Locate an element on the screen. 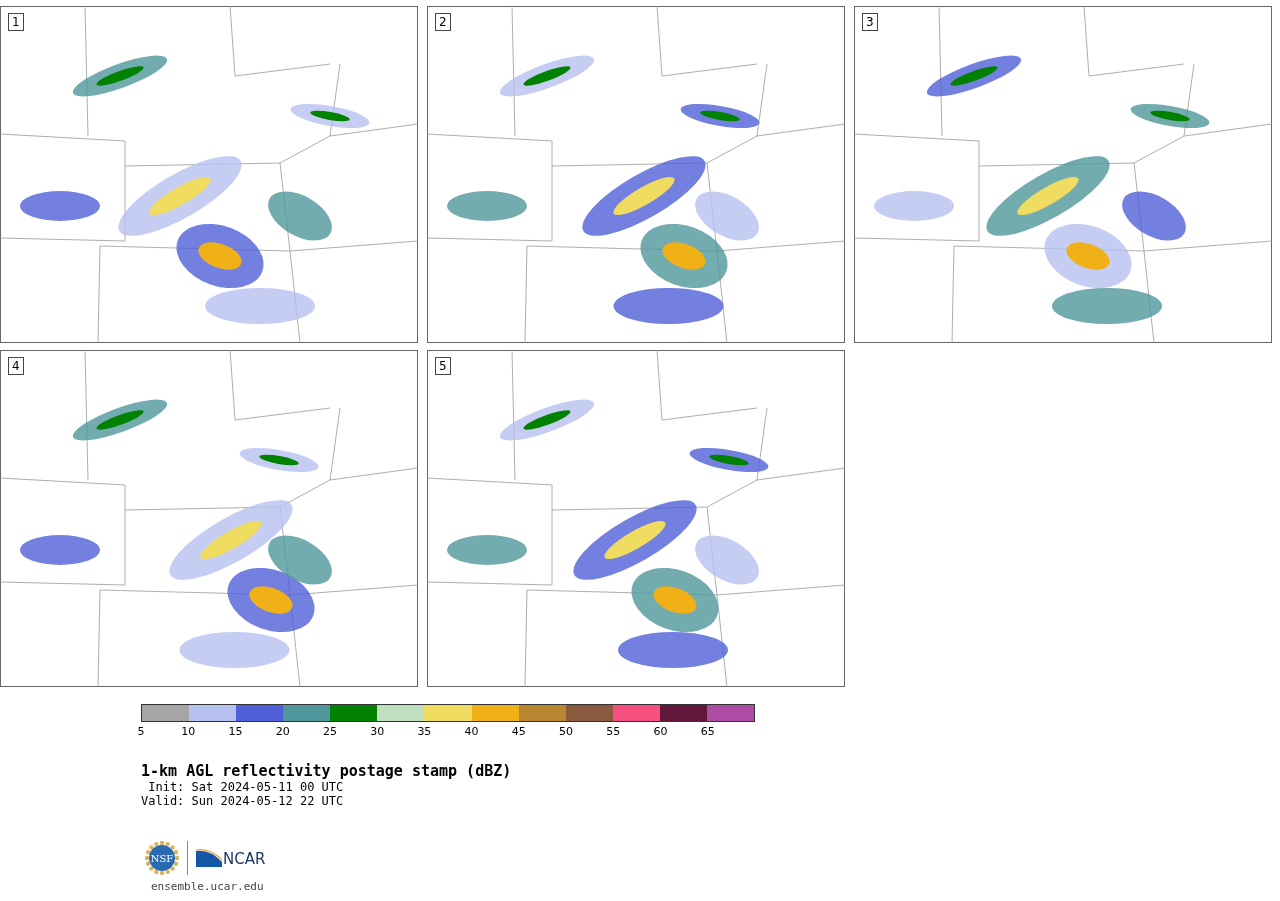 This screenshot has height=901, width=1280. chart-title: 1-km AGL reflectivity postage stamp (dBZ) is located at coordinates (327, 771).